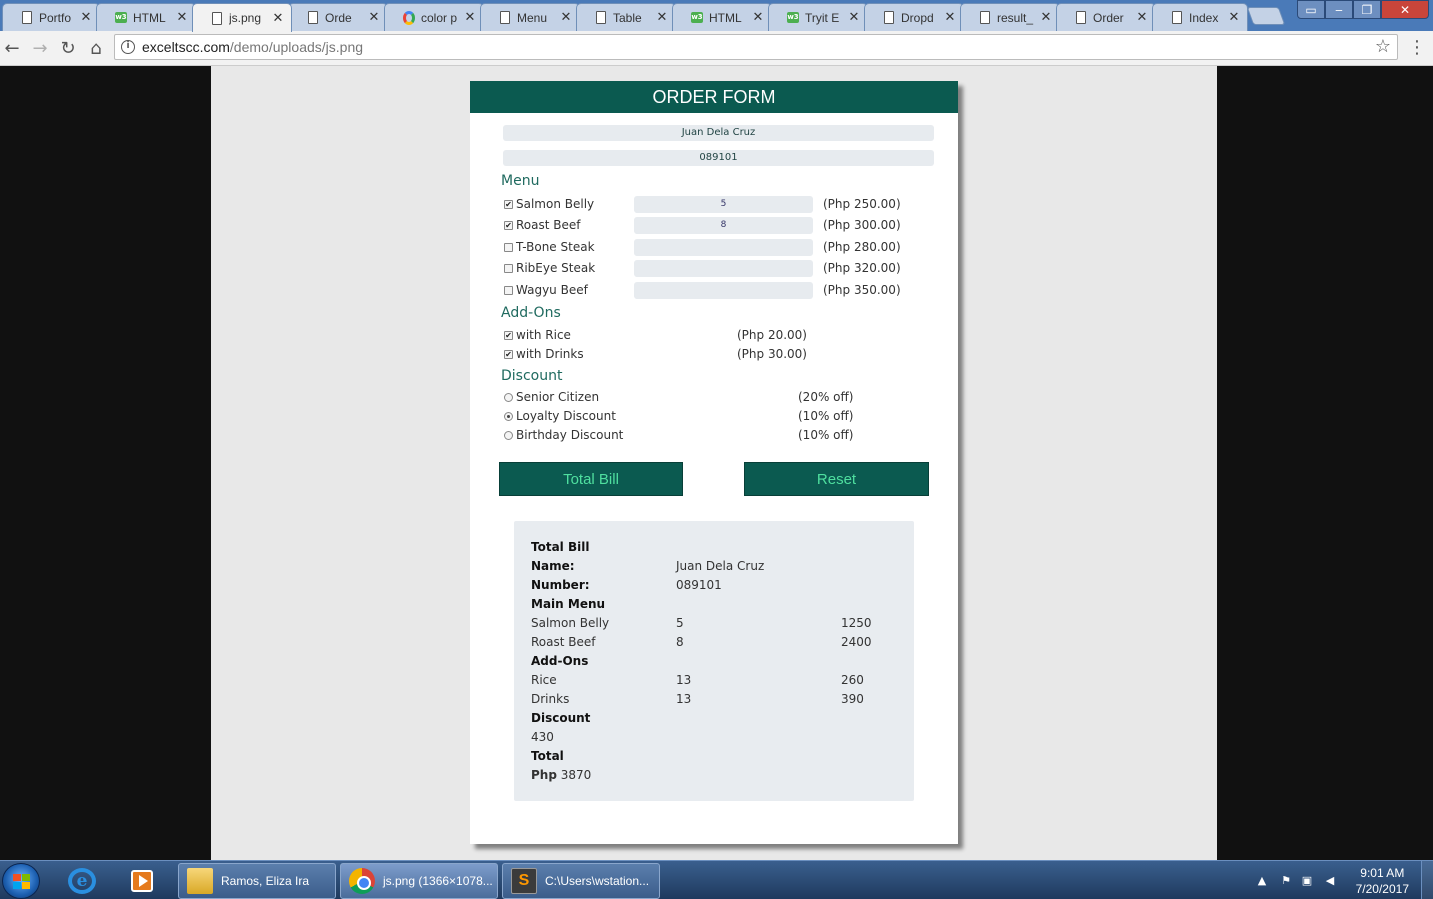  What do you see at coordinates (1311, 9) in the screenshot?
I see `user-icon: ▭` at bounding box center [1311, 9].